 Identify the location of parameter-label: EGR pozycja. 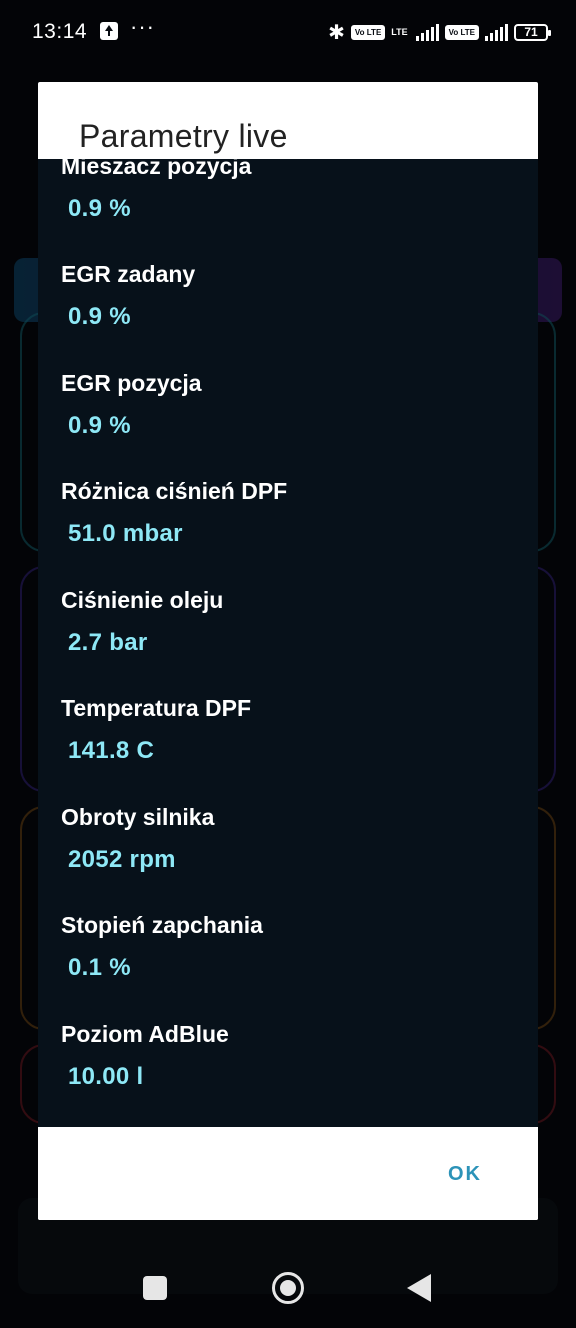
(131, 383).